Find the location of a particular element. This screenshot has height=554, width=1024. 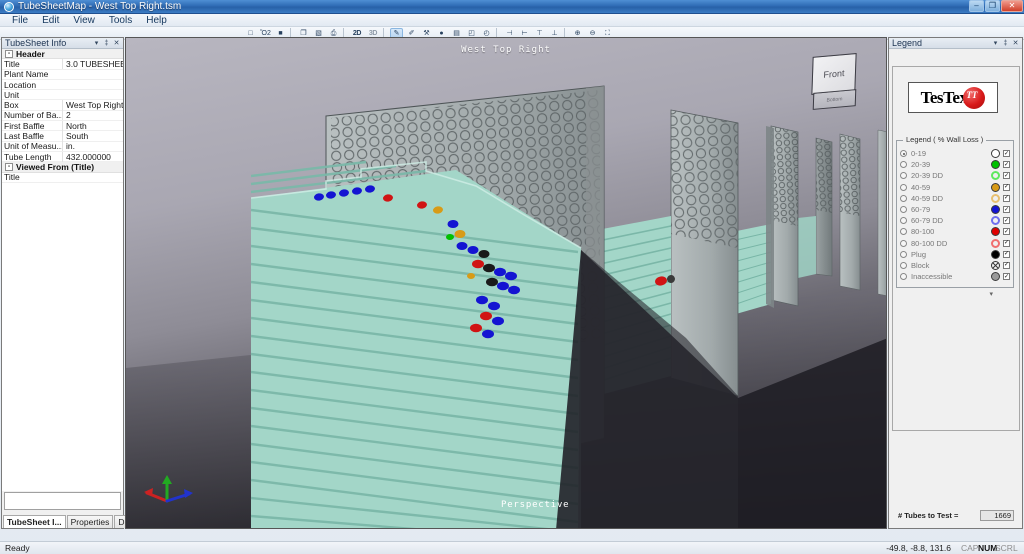

property-row: Box West Top Right is located at coordinates (62, 105).